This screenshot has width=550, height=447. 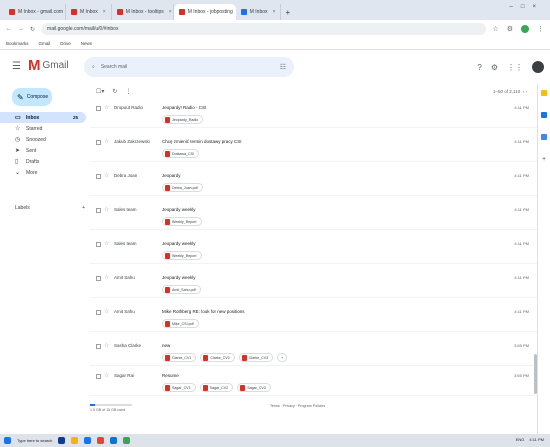 What do you see at coordinates (32, 29) in the screenshot?
I see `reload-icon: ↻` at bounding box center [32, 29].